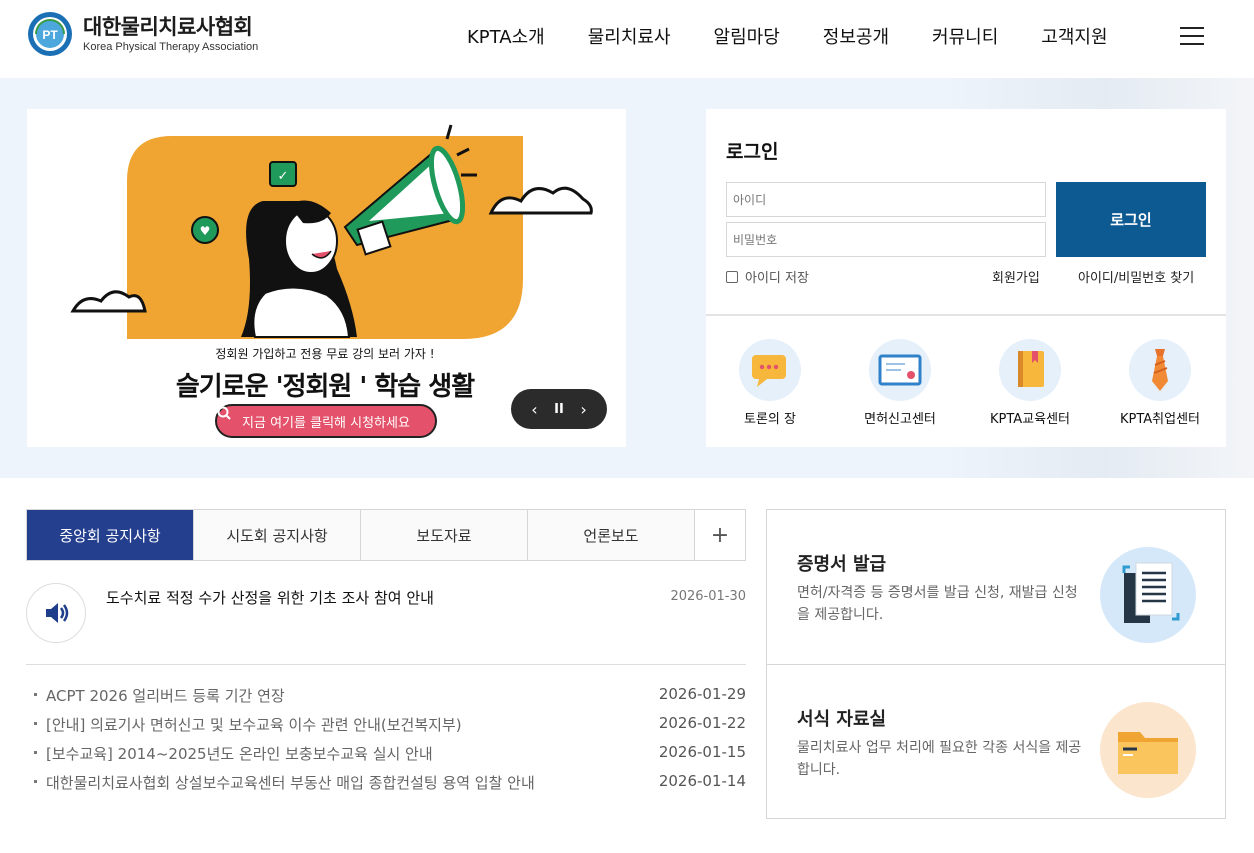 The width and height of the screenshot is (1254, 853). Describe the element at coordinates (886, 199) in the screenshot. I see `id-input` at that location.